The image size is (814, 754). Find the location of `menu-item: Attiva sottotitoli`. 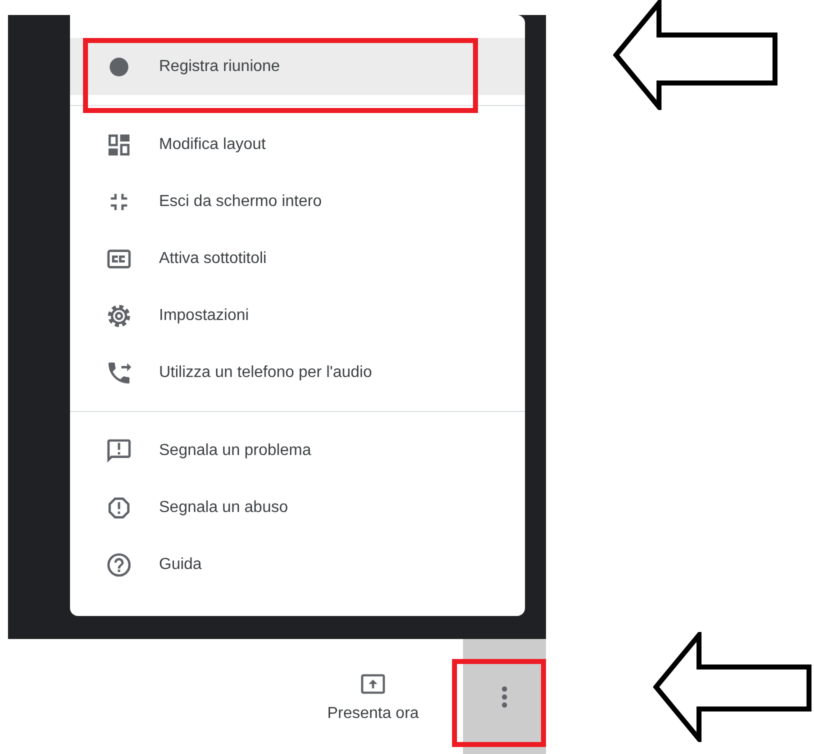

menu-item: Attiva sottotitoli is located at coordinates (297, 258).